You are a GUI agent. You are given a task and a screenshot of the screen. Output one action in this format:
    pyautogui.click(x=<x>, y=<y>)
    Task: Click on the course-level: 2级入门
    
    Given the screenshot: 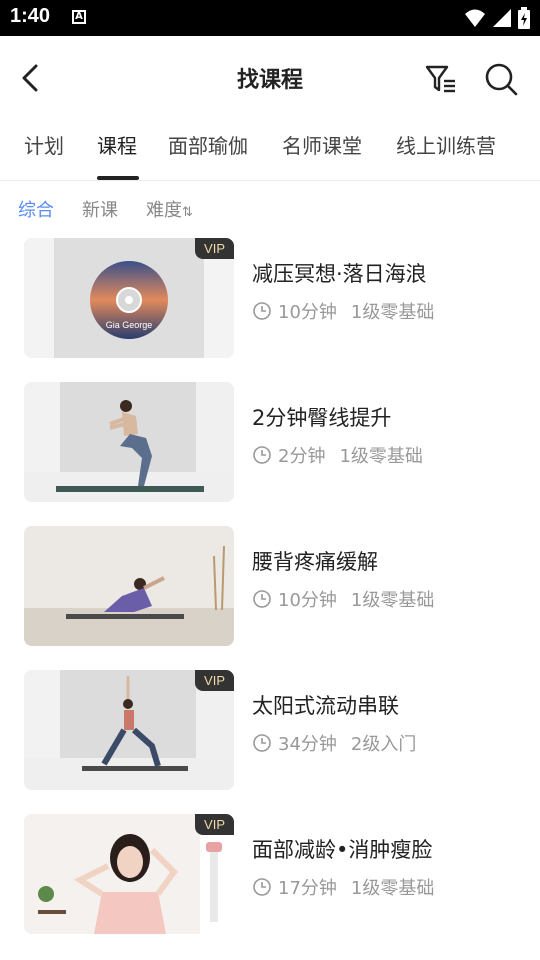 What is the action you would take?
    pyautogui.click(x=383, y=744)
    